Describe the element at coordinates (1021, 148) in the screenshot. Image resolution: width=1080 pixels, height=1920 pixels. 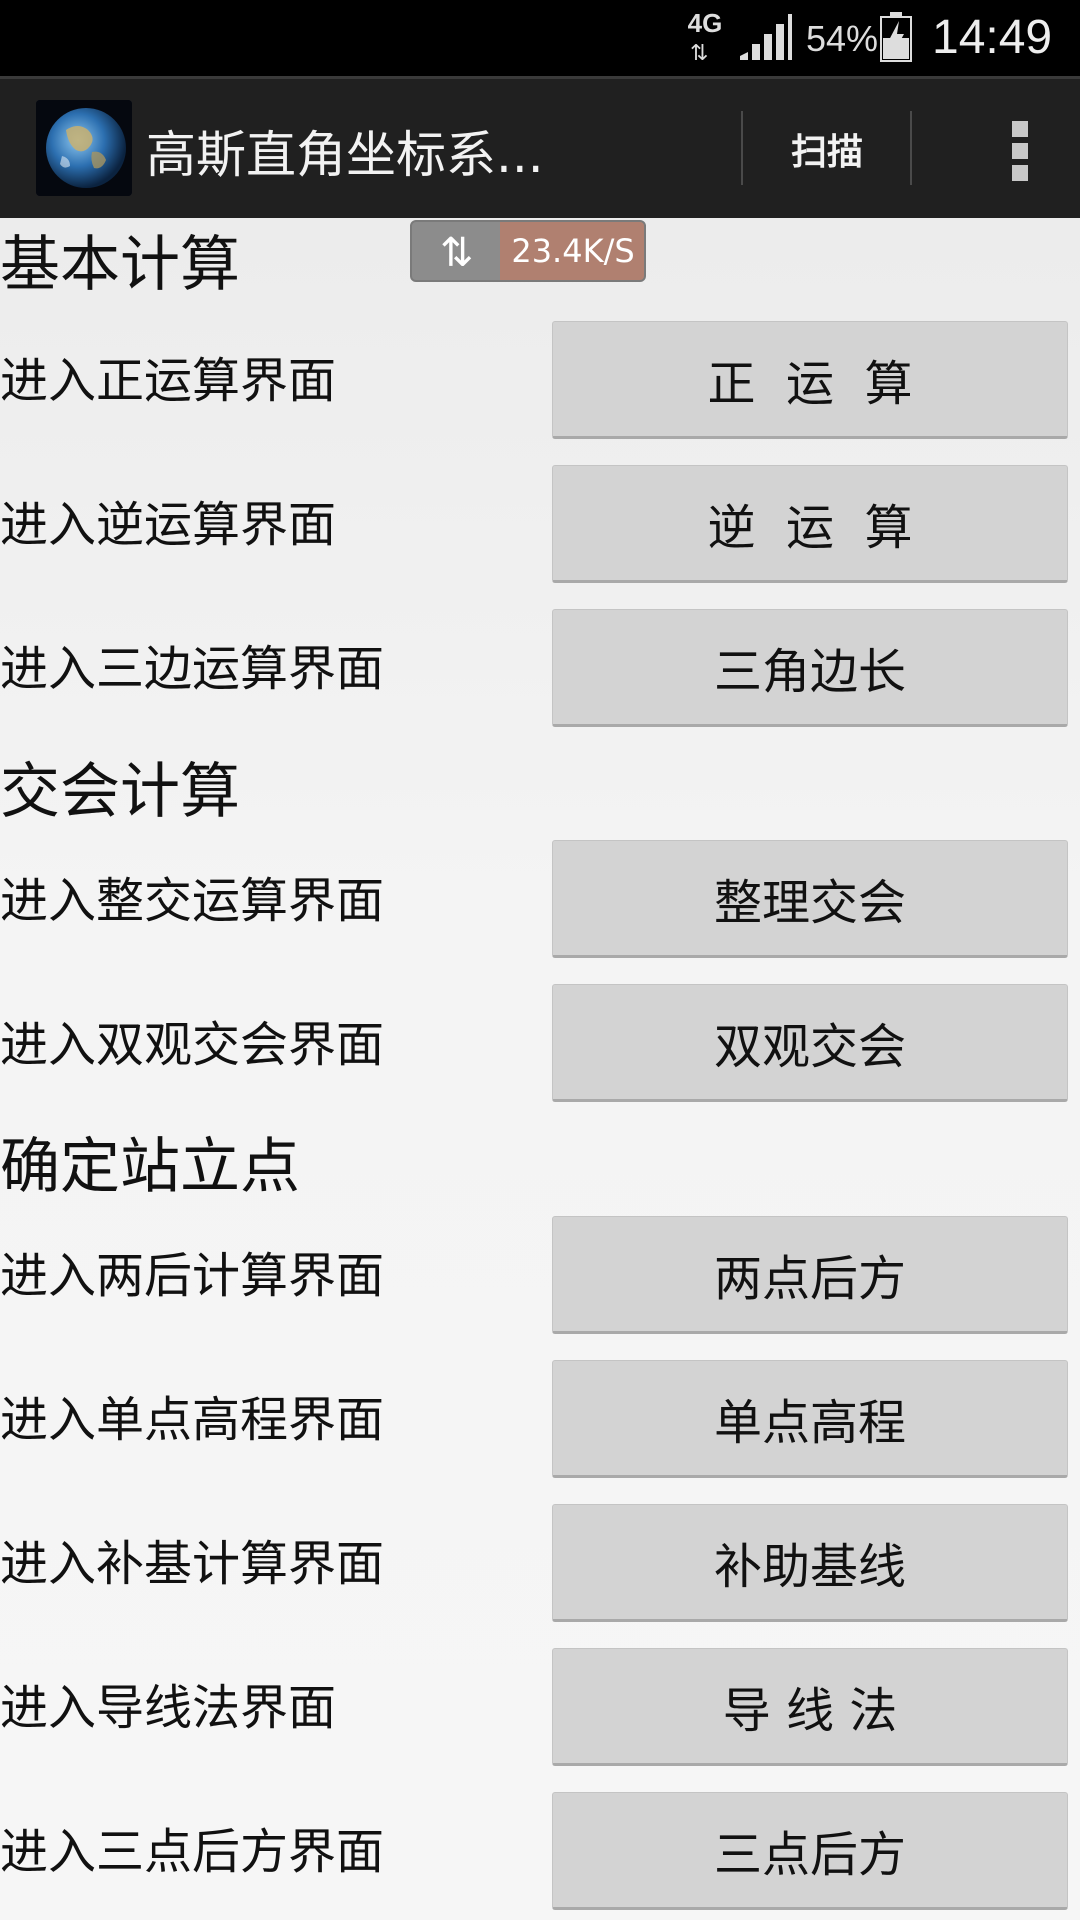
I see `overflow-menu-icon` at that location.